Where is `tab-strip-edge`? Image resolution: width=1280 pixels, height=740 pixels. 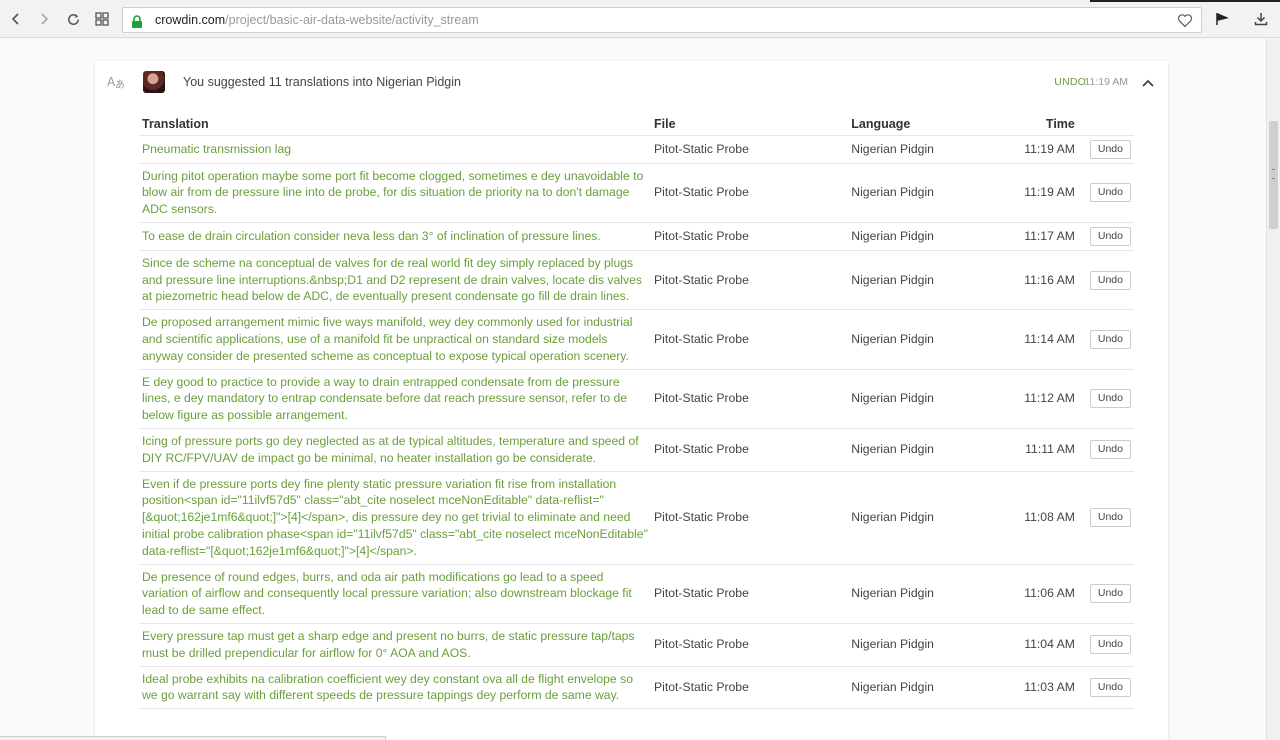
tab-strip-edge is located at coordinates (1185, 1).